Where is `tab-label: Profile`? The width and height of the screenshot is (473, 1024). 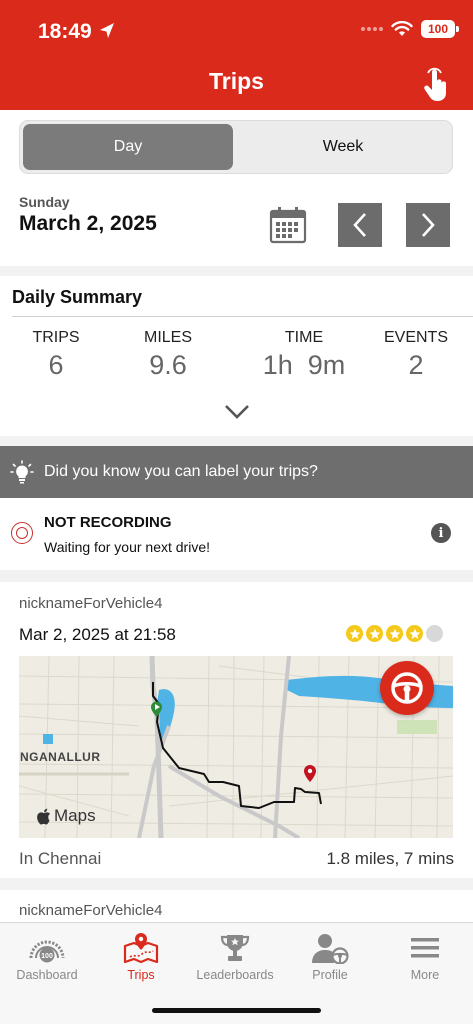 tab-label: Profile is located at coordinates (330, 975).